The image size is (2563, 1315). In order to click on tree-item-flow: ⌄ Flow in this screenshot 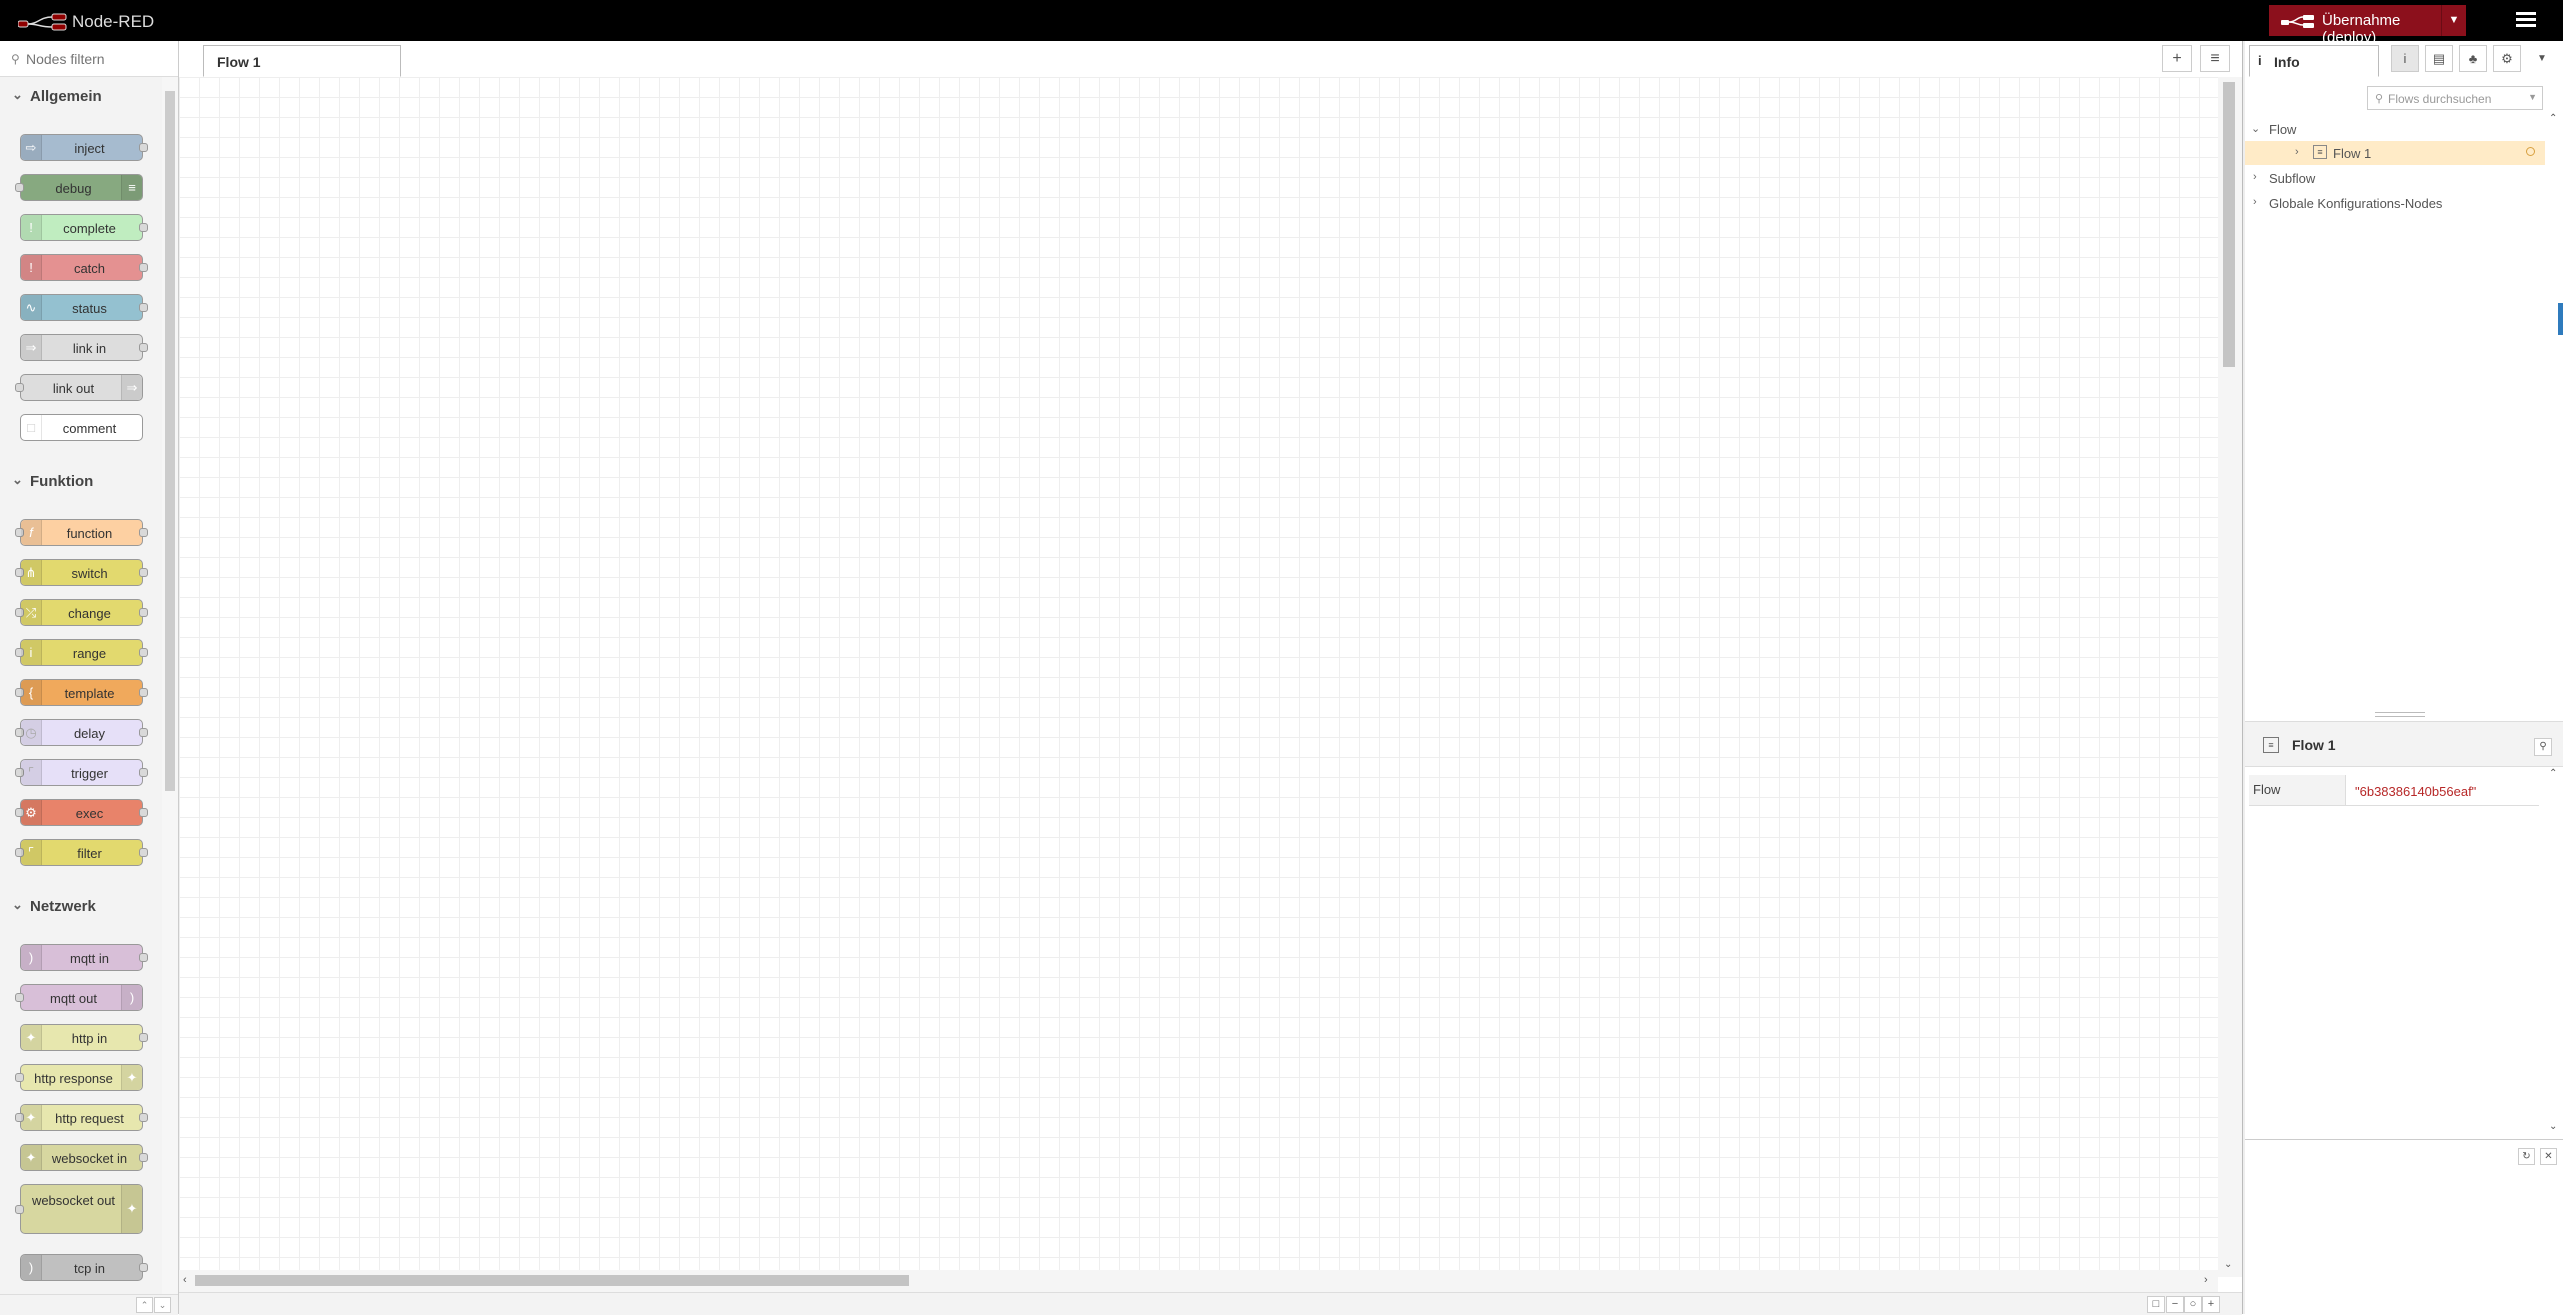, I will do `click(2395, 129)`.